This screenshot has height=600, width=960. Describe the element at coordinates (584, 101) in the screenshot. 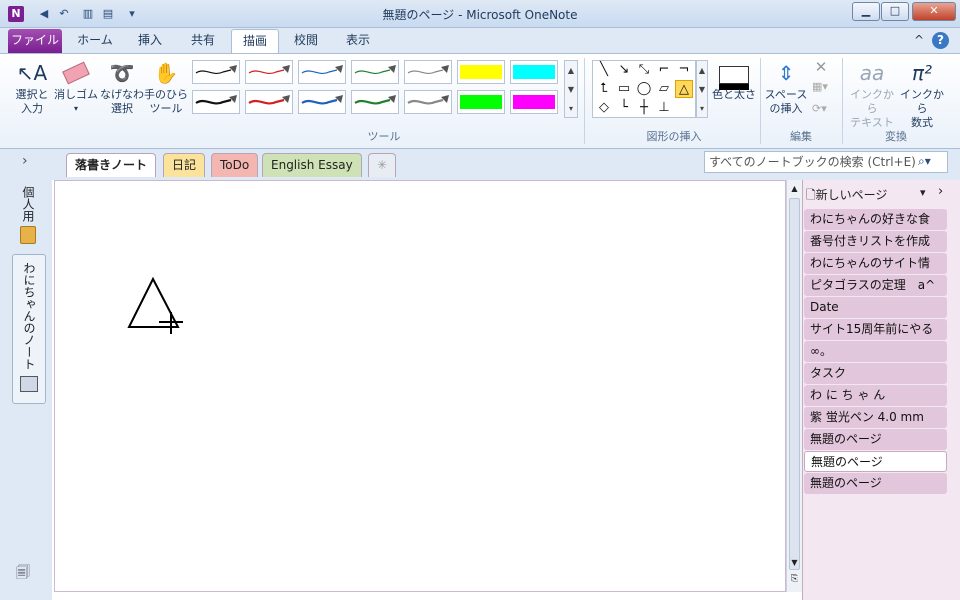

I see `ribbon-separator` at that location.